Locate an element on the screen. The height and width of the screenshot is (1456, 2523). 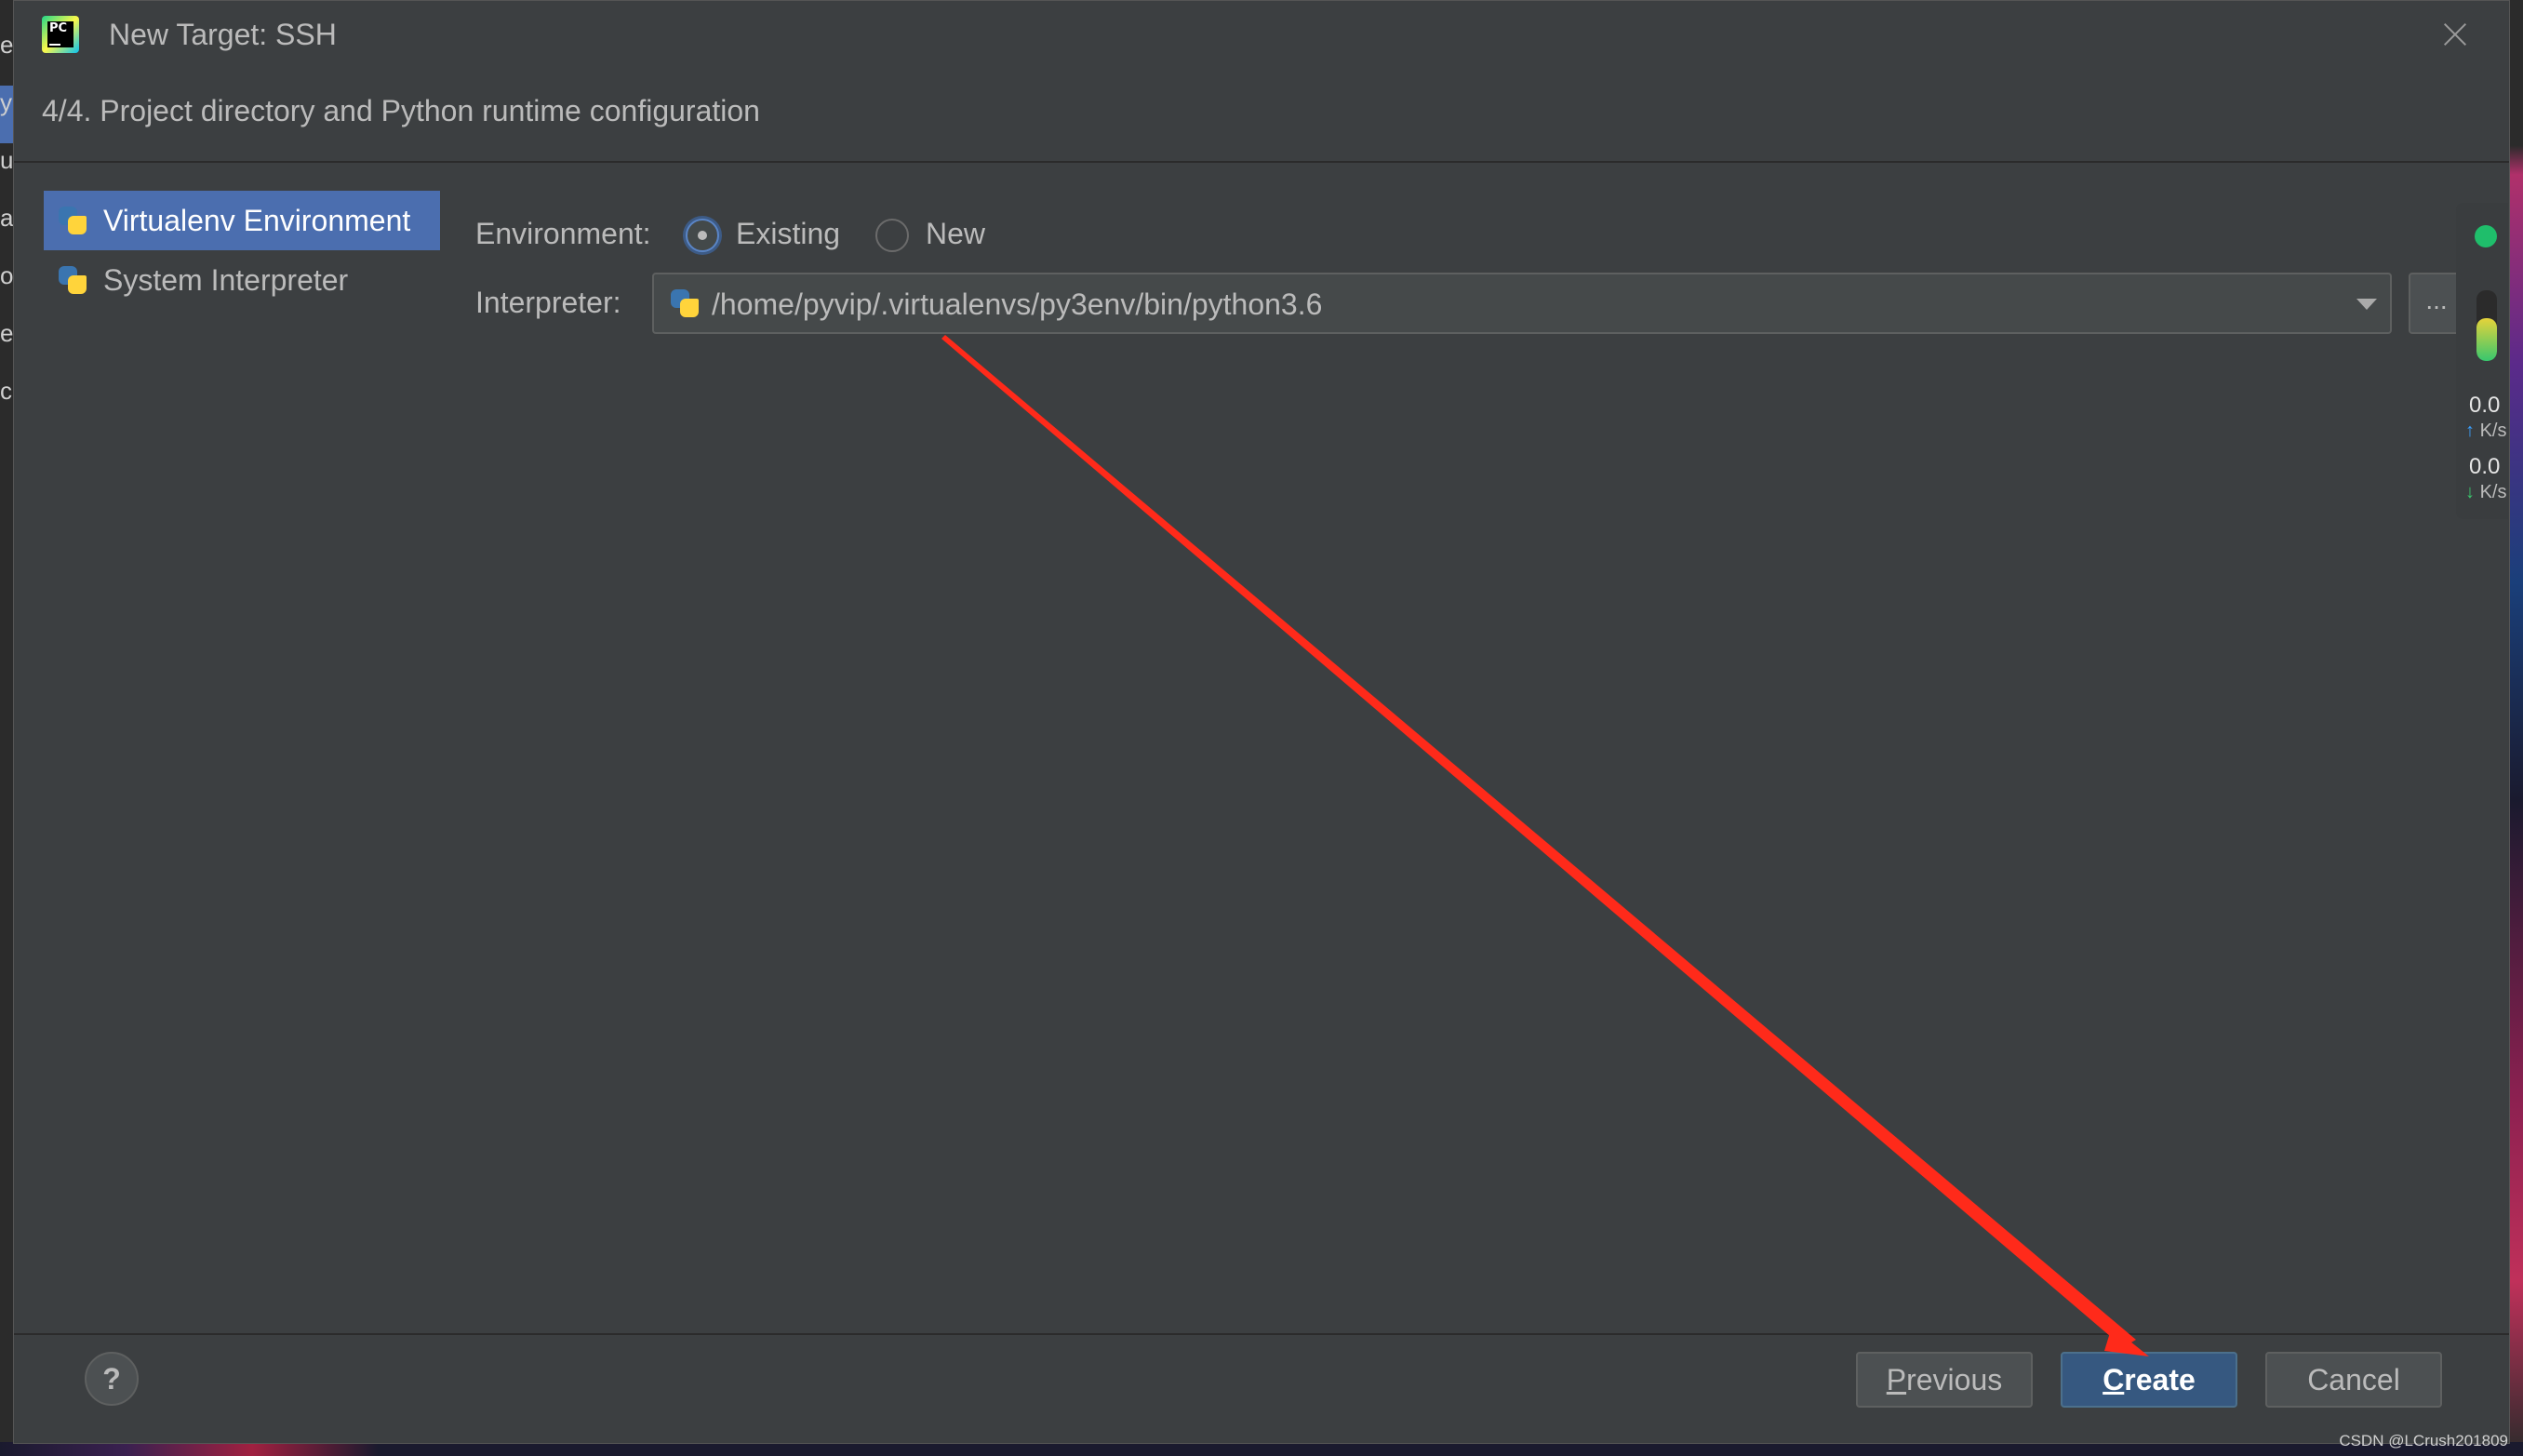
upload-speed-unit: ↑ K/s is located at coordinates (2485, 431).